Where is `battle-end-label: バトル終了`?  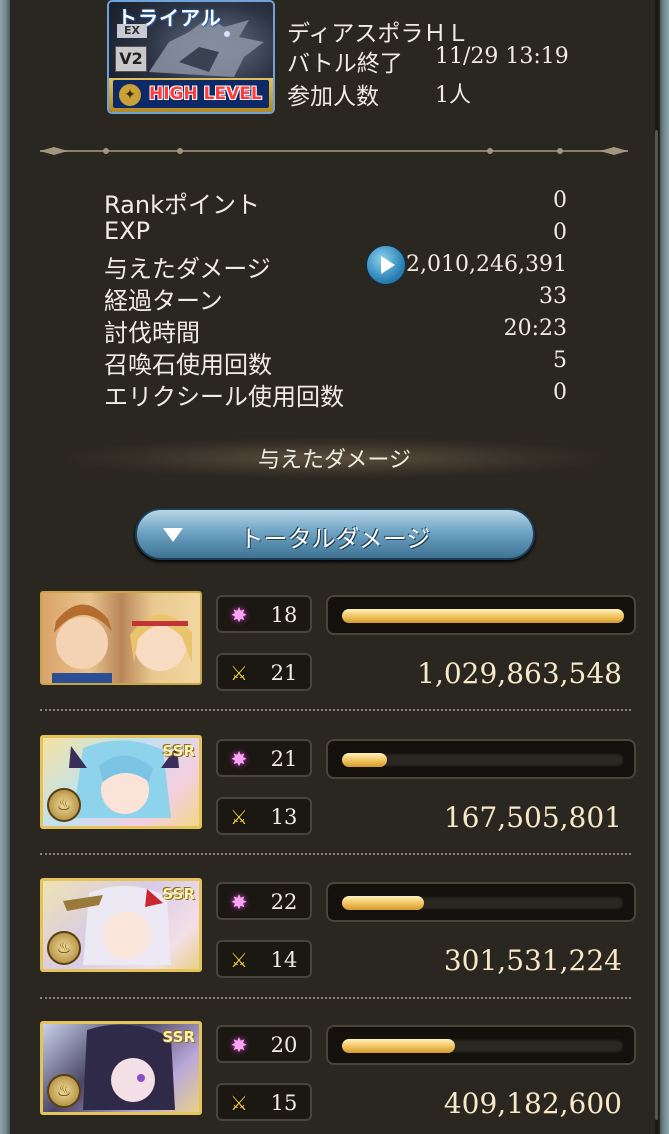
battle-end-label: バトル終了 is located at coordinates (345, 64).